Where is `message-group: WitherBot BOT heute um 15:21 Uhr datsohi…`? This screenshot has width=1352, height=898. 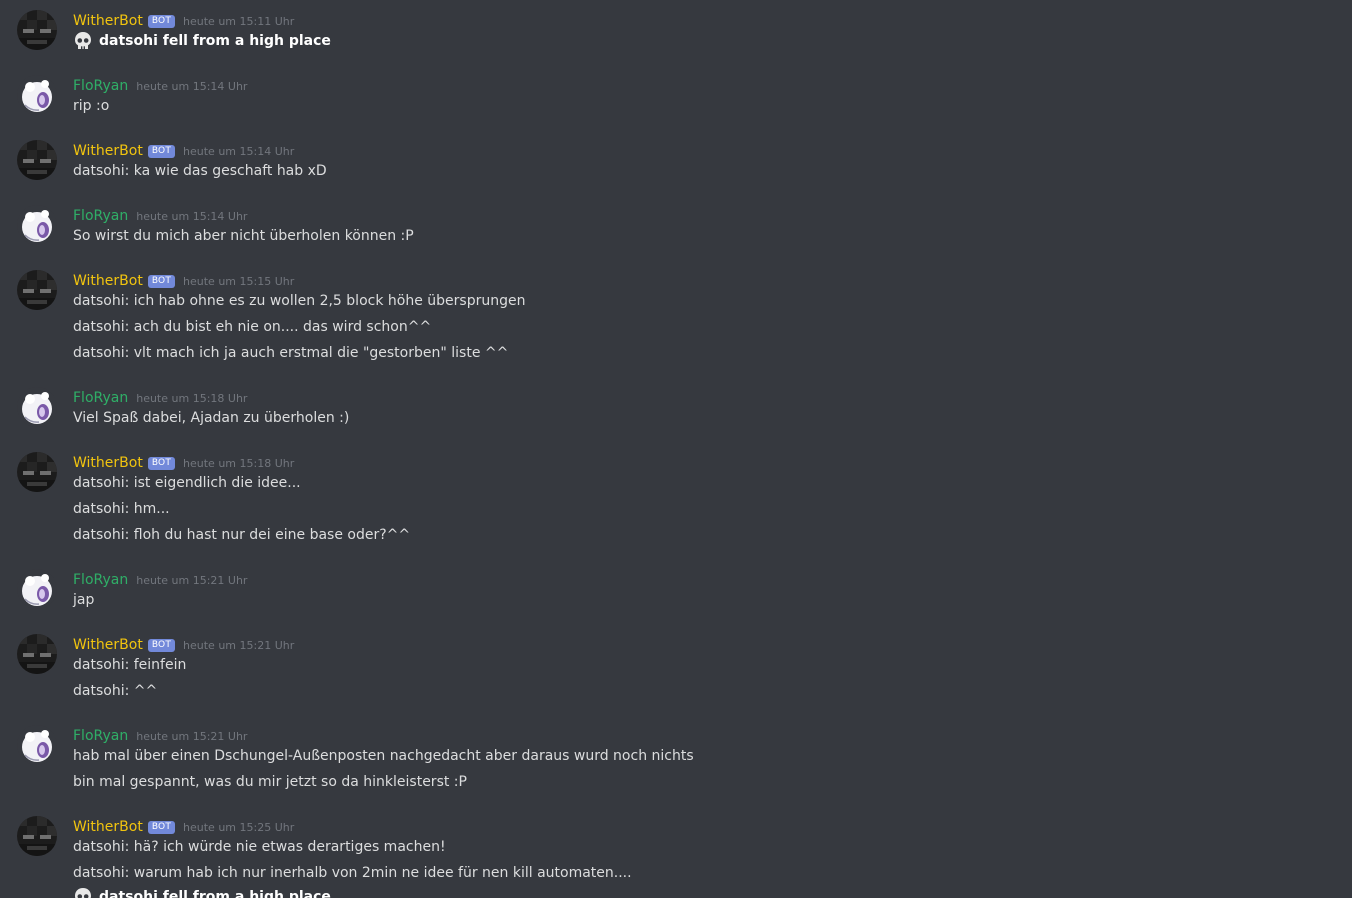
message-group: WitherBot BOT heute um 15:21 Uhr datsohi… is located at coordinates (676, 671).